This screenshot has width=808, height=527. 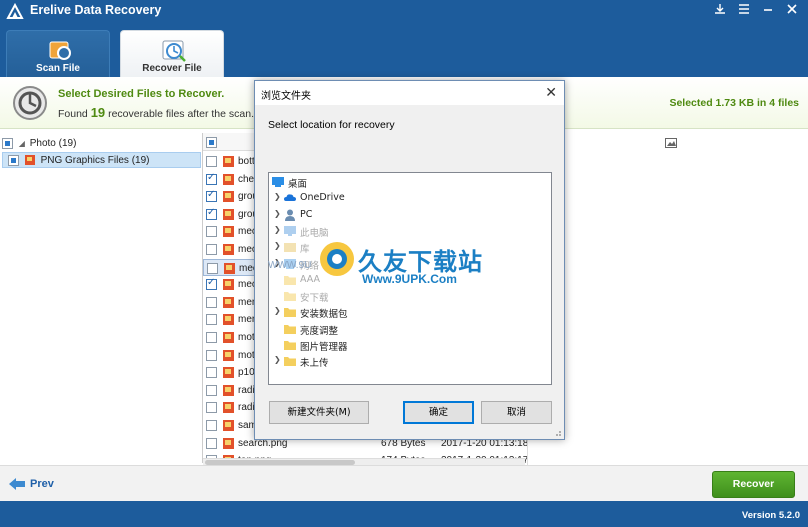 What do you see at coordinates (247, 302) in the screenshot?
I see `file-name: mer` at bounding box center [247, 302].